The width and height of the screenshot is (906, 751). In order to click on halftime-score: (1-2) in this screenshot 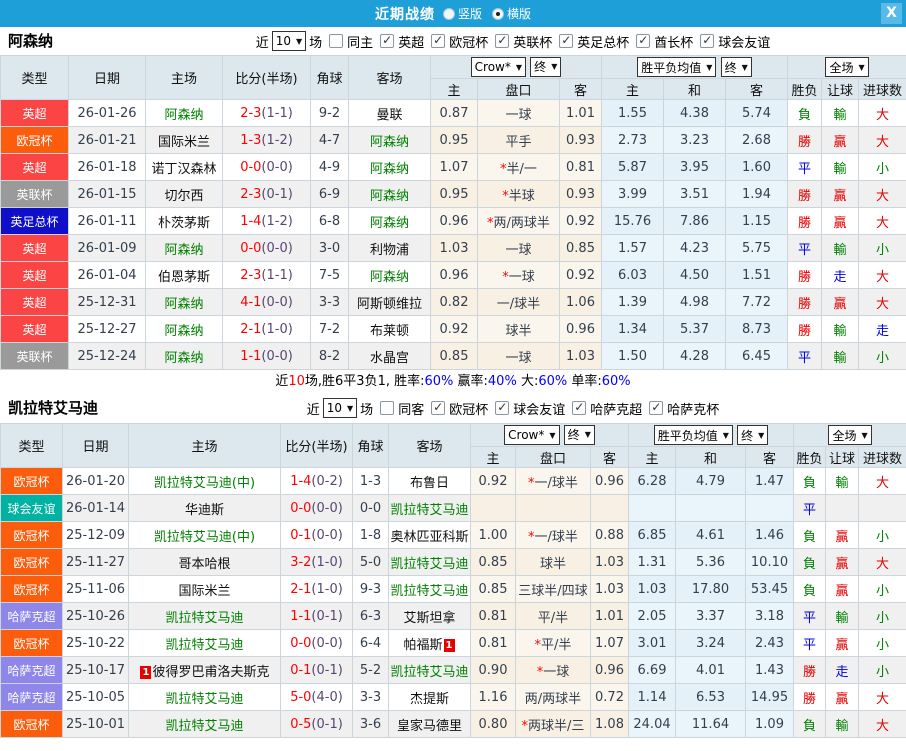, I will do `click(277, 140)`.